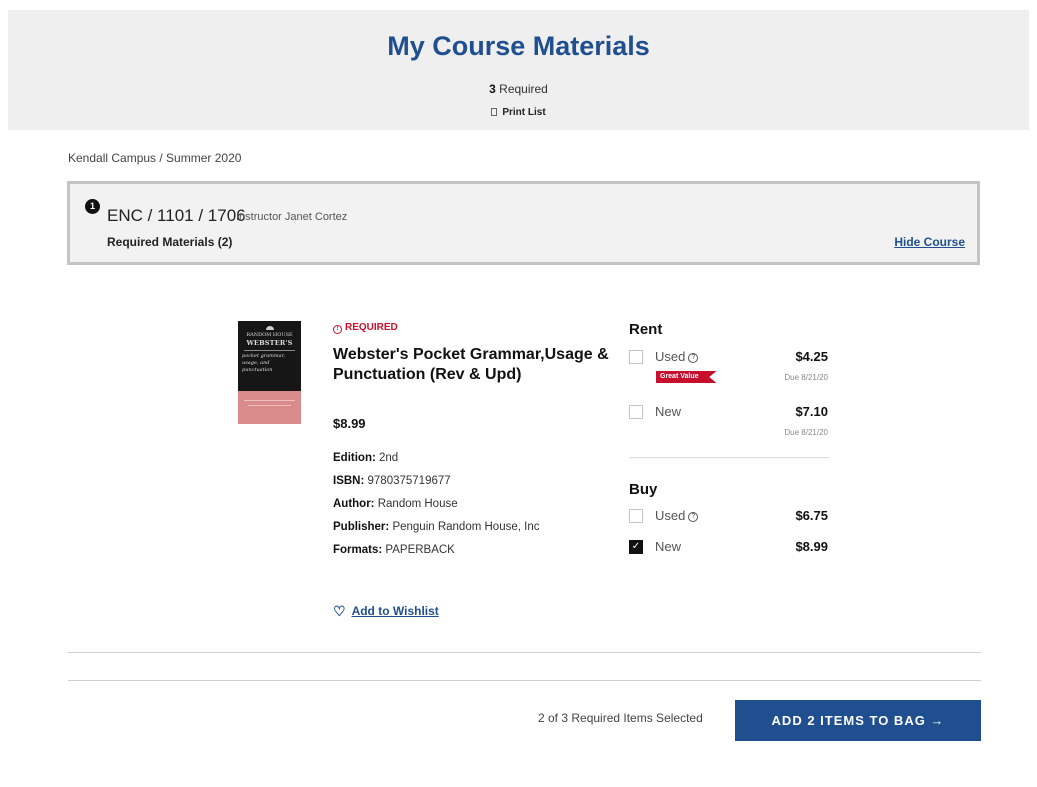 Image resolution: width=1037 pixels, height=787 pixels. I want to click on alert-icon: !, so click(337, 329).